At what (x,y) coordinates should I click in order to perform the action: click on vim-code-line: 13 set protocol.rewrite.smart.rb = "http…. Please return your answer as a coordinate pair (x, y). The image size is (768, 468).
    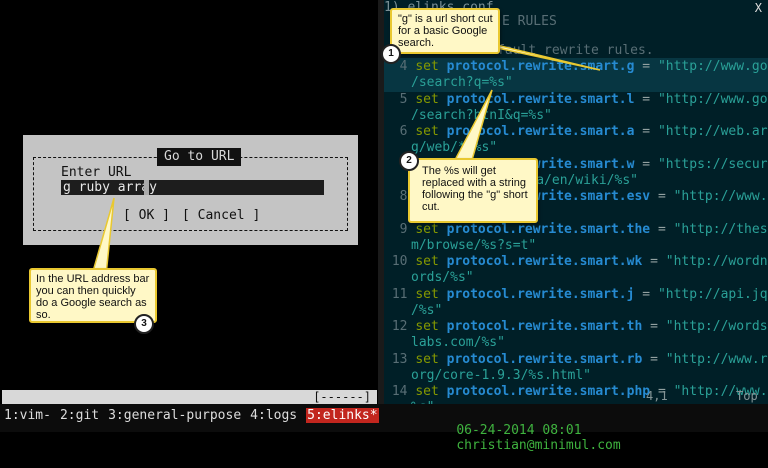
    Looking at the image, I should click on (576, 360).